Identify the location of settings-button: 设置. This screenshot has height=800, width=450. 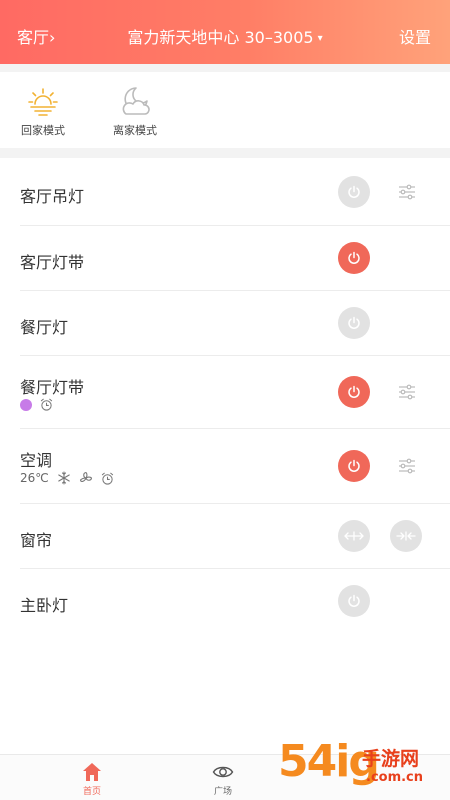
(415, 36).